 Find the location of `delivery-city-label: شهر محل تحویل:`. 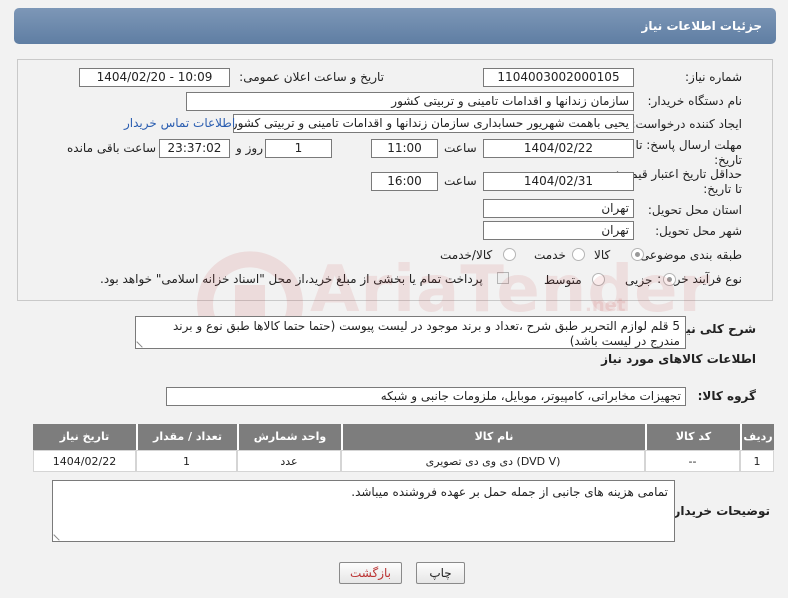

delivery-city-label: شهر محل تحویل: is located at coordinates (698, 231).